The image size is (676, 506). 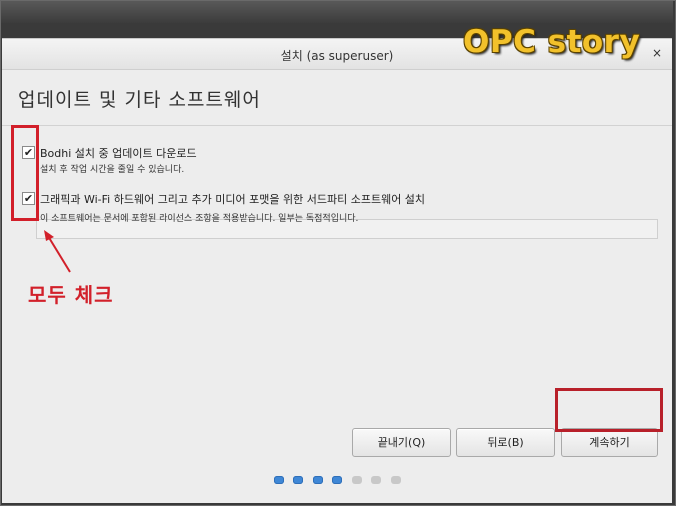 I want to click on download-updates-label: Bodhi 설치 중 업데이트 다운로드, so click(x=118, y=153).